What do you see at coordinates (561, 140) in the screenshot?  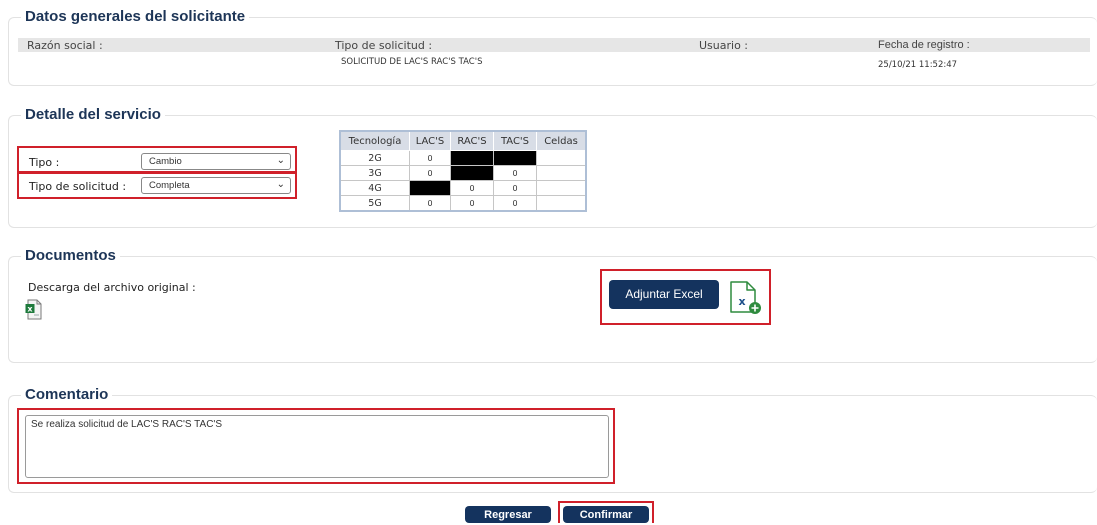 I see `table-header: Celdas` at bounding box center [561, 140].